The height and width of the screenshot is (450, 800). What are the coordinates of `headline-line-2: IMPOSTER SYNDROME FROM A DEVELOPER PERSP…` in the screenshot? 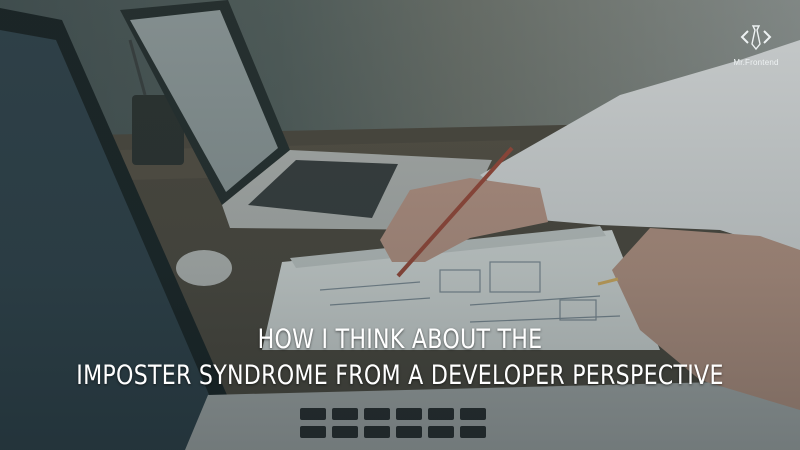 It's located at (400, 375).